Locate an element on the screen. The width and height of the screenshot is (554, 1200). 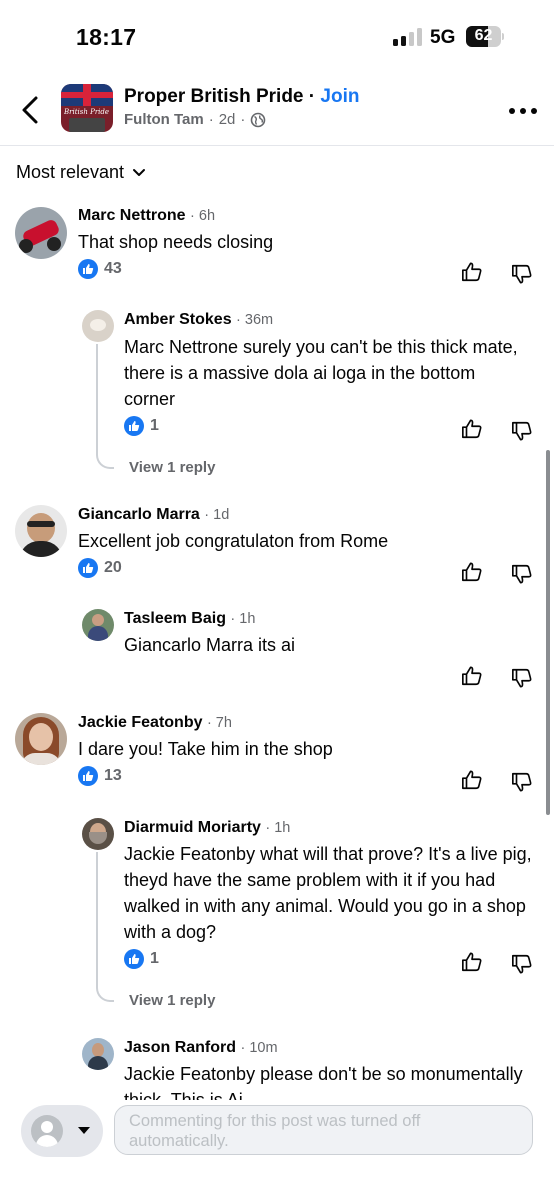
group-title: Proper British Pride · Join is located at coordinates (241, 97).